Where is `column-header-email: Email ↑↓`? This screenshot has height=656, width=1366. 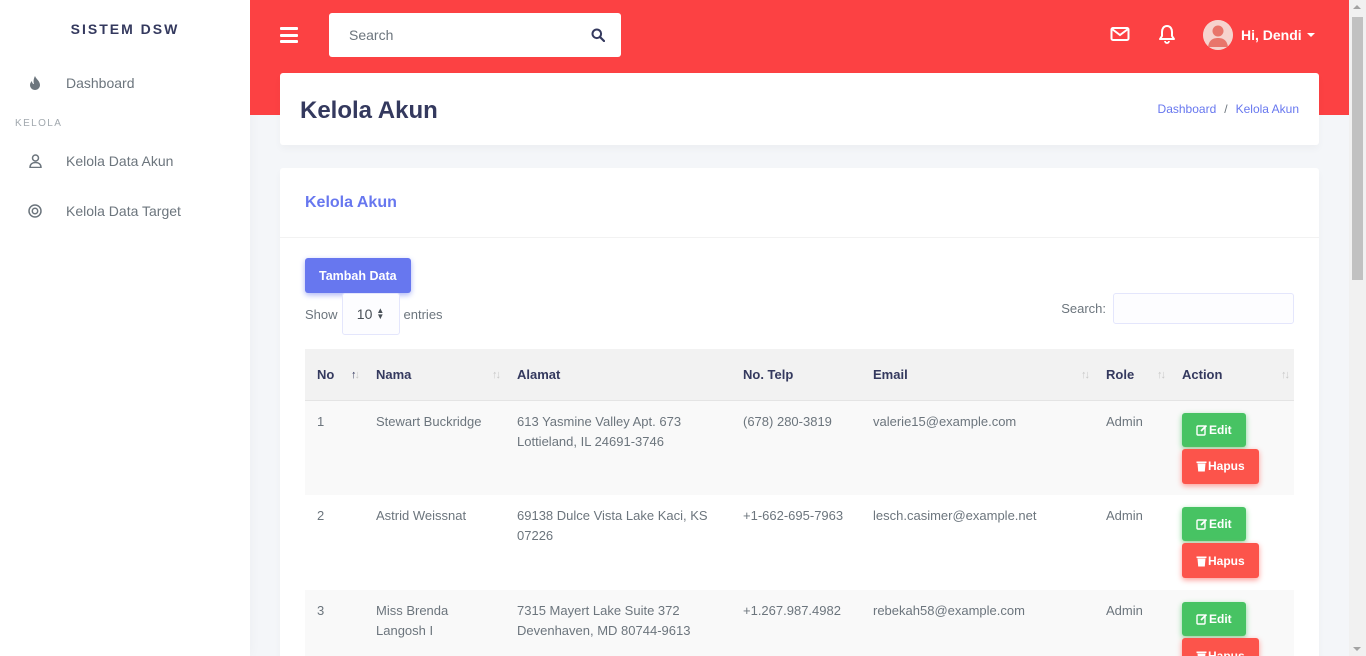
column-header-email: Email ↑↓ is located at coordinates (977, 374).